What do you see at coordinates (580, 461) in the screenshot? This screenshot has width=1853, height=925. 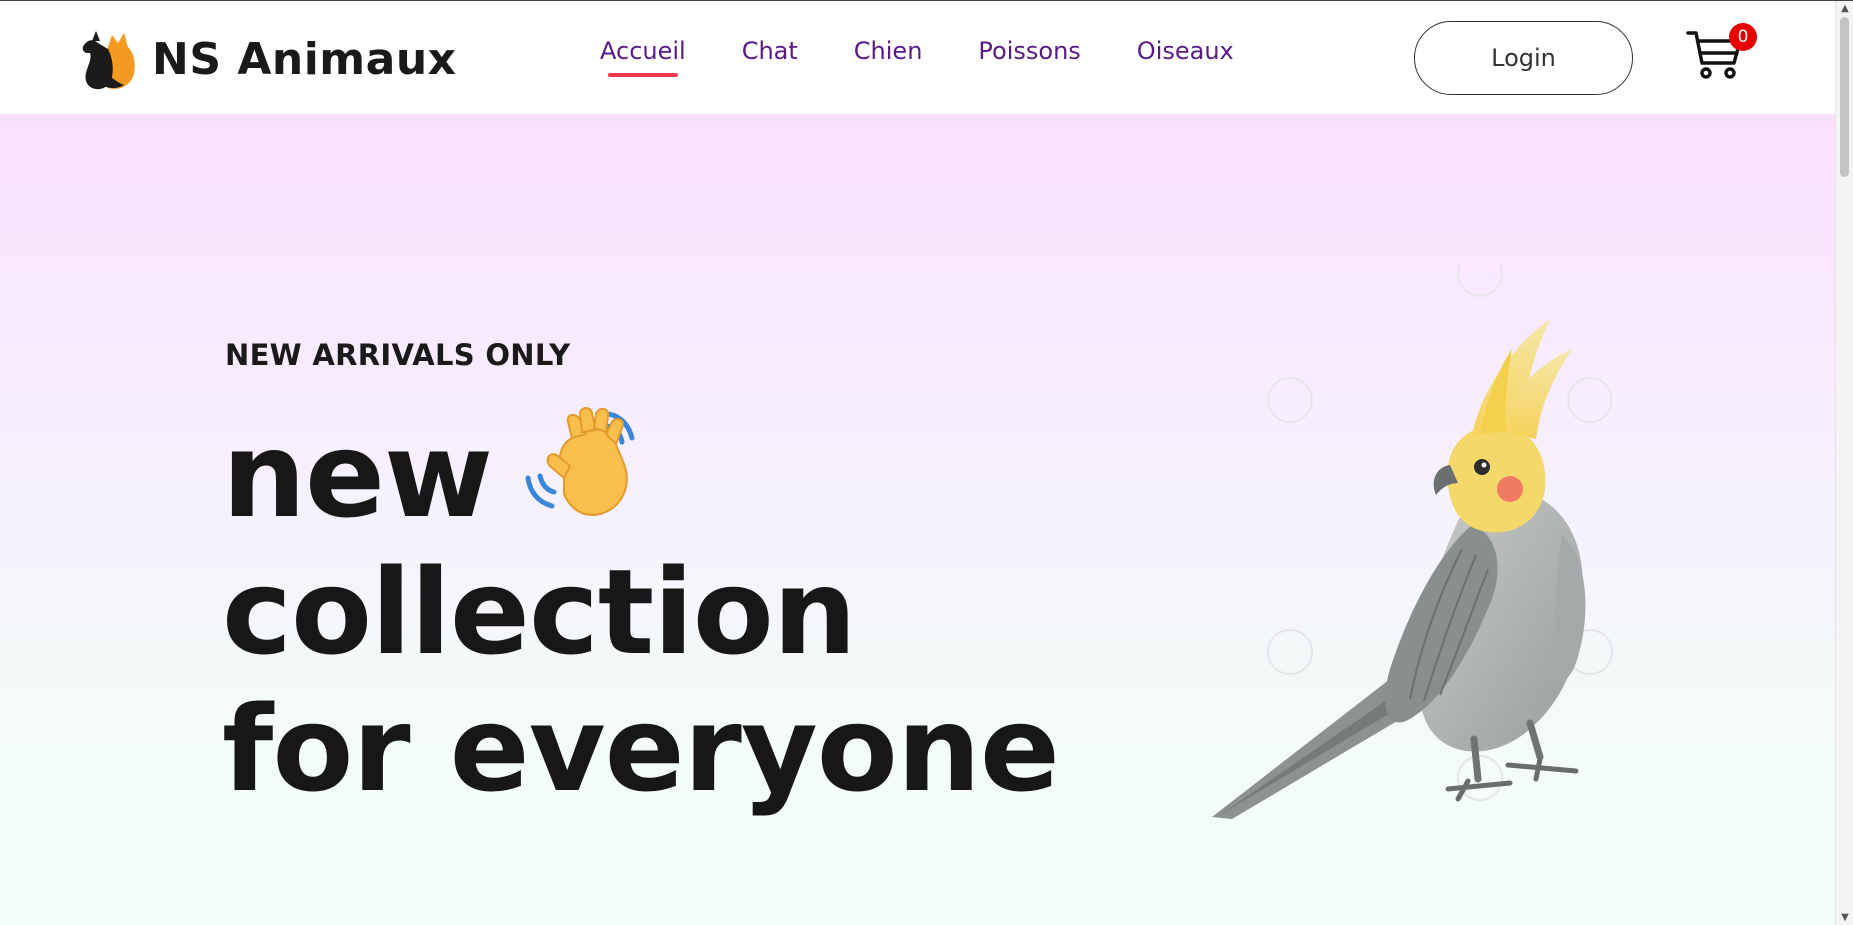 I see `waving-hand-icon` at bounding box center [580, 461].